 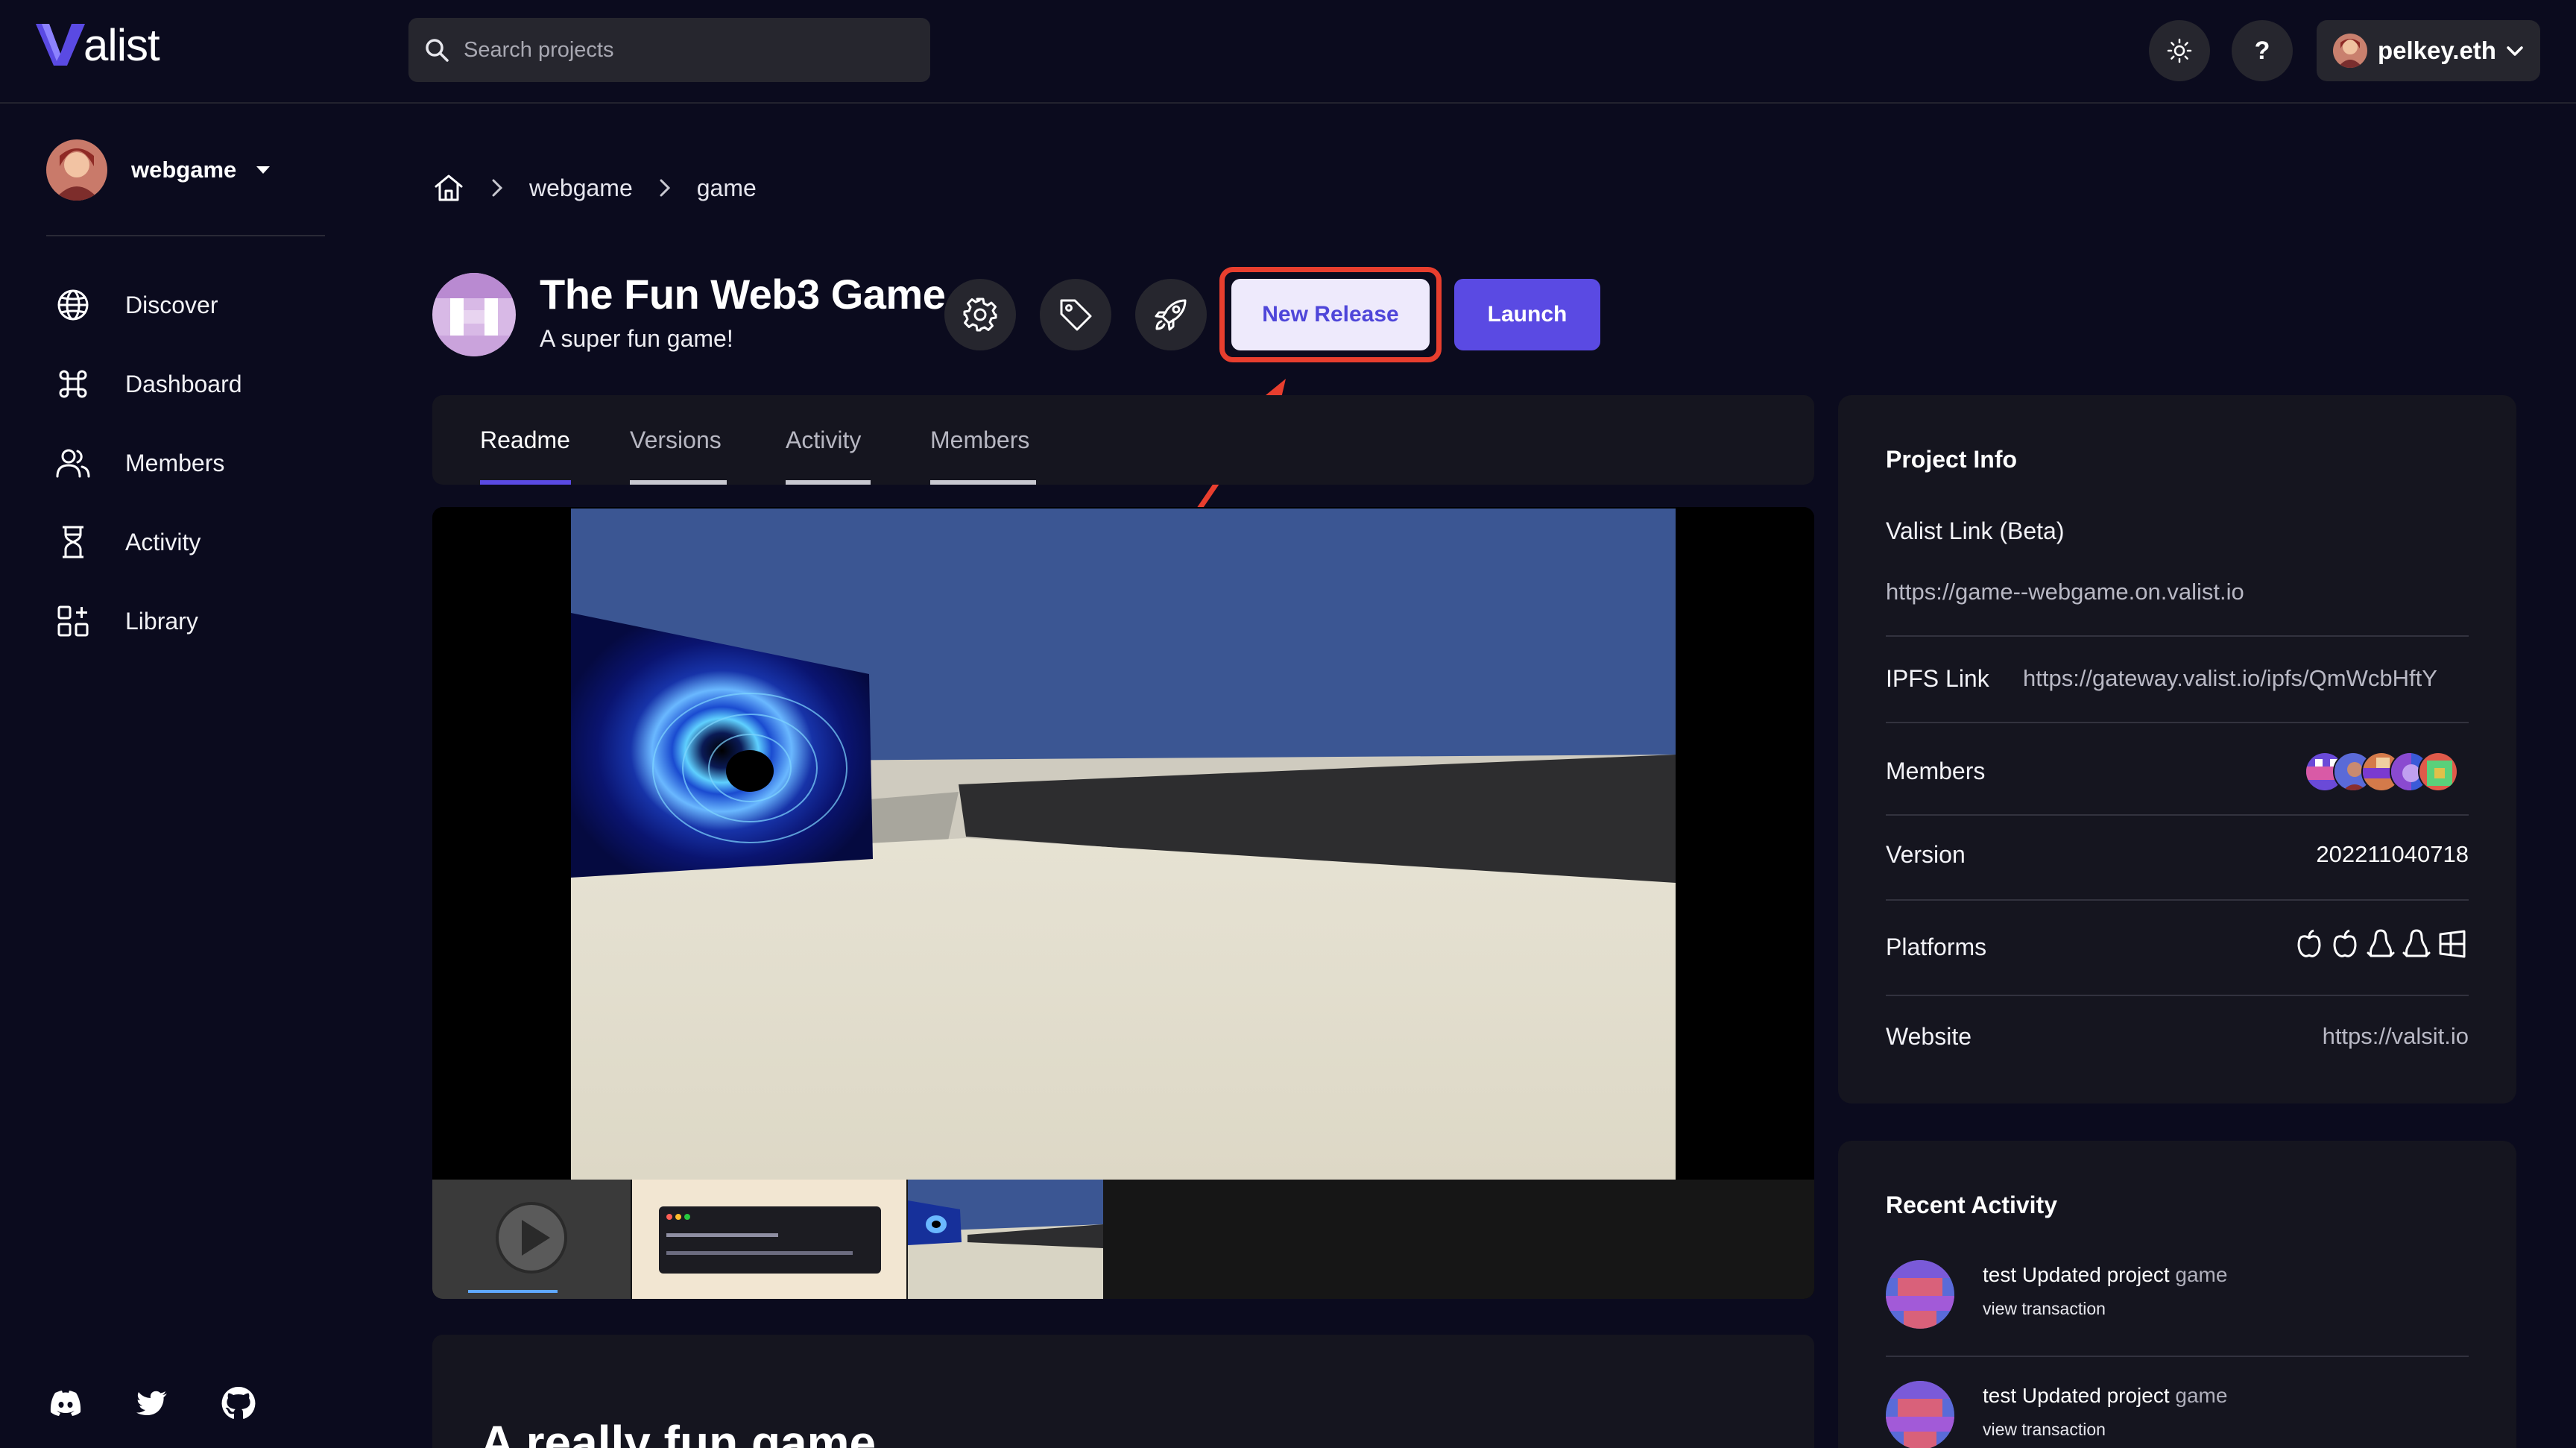 What do you see at coordinates (823, 440) in the screenshot?
I see `tab-activity: Activity` at bounding box center [823, 440].